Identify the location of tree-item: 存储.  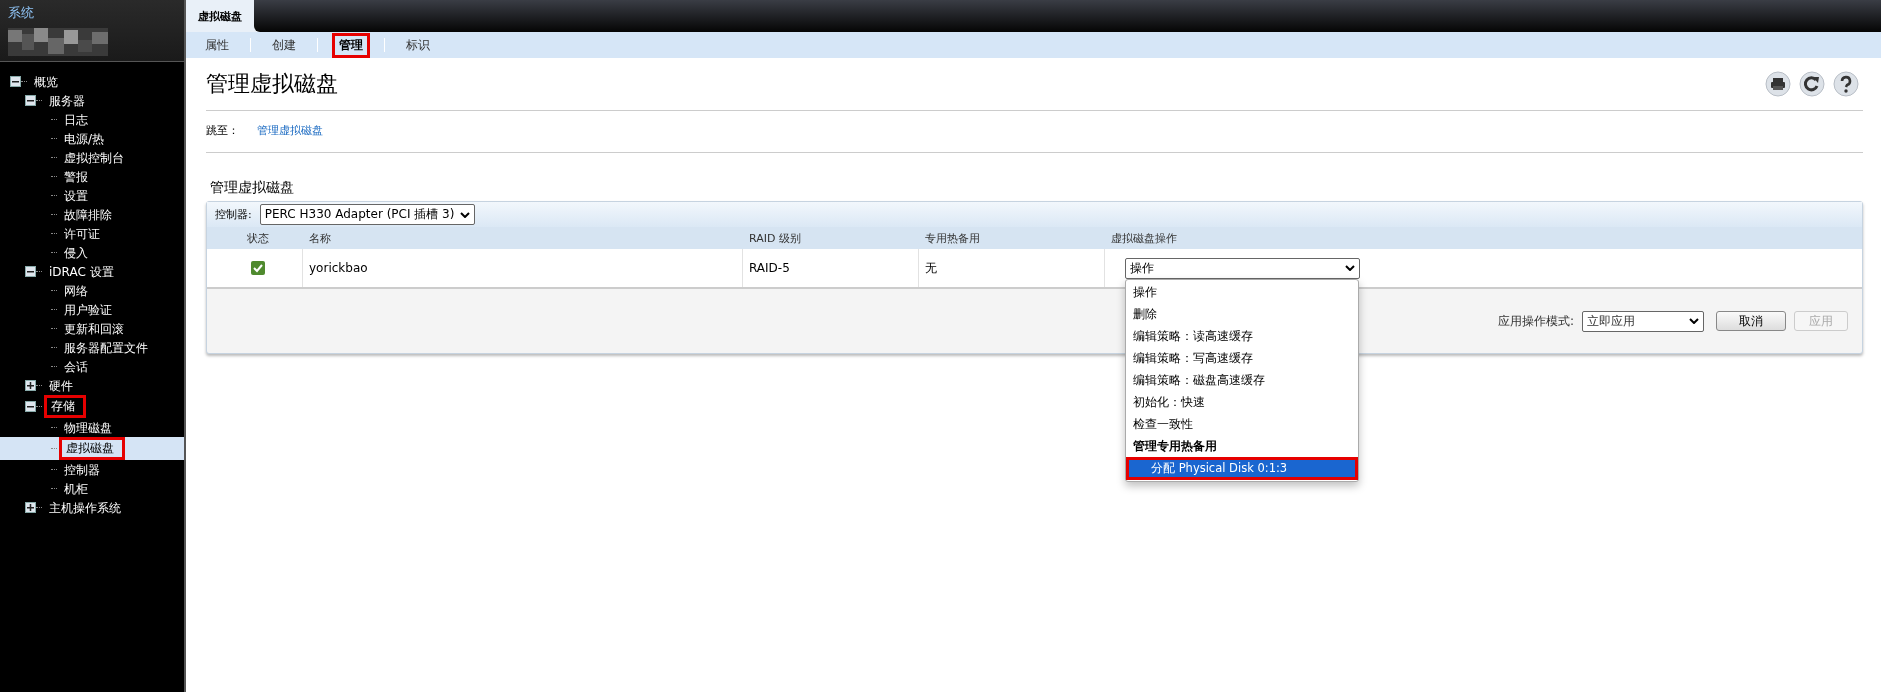
(65, 406).